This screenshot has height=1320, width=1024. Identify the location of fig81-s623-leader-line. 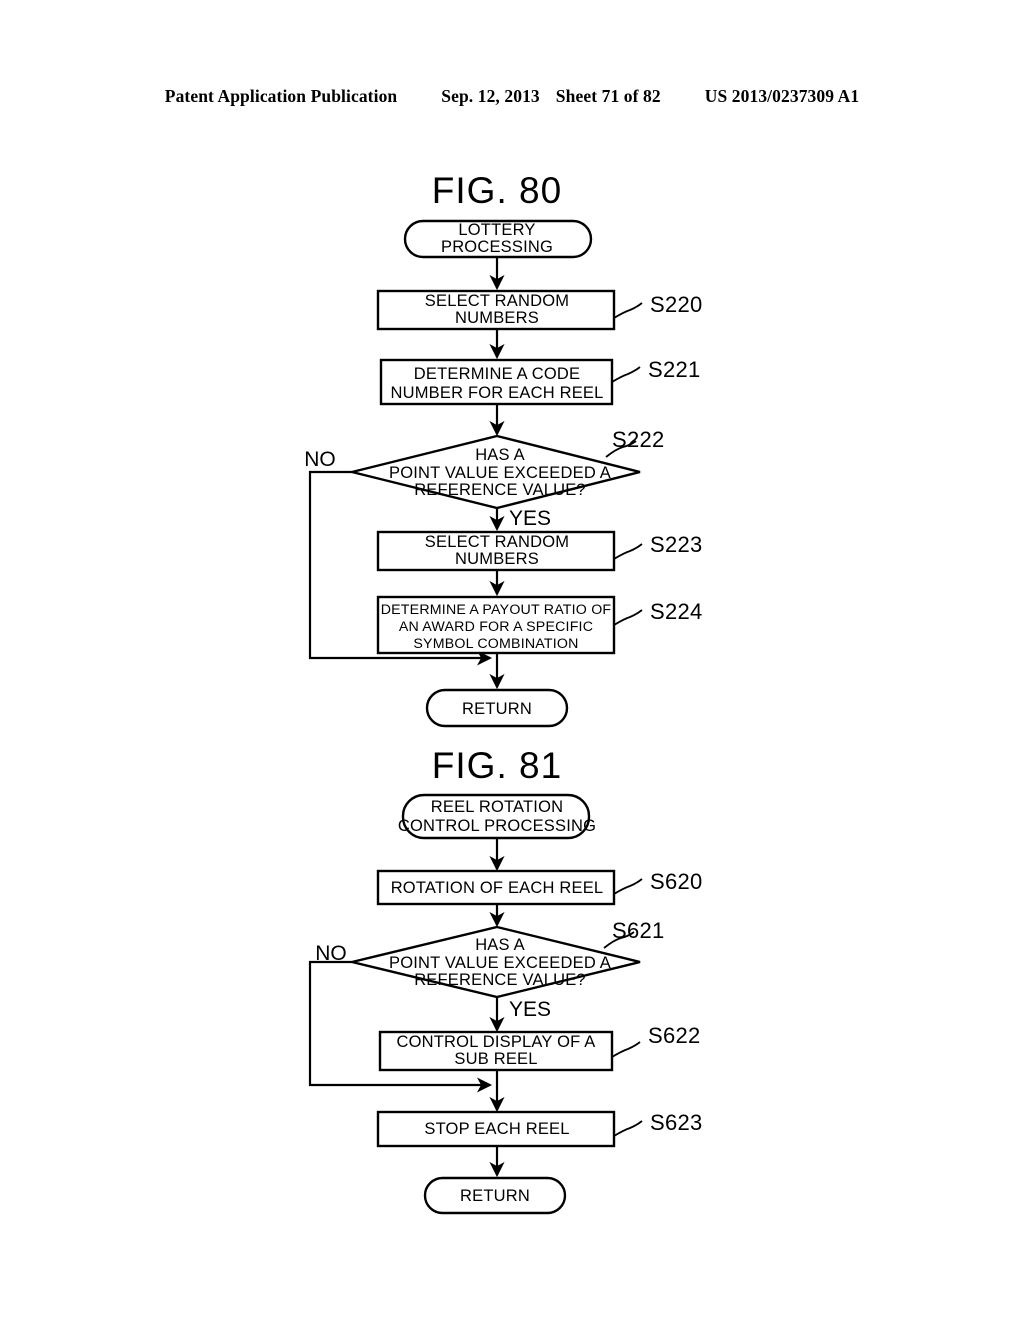
(628, 1128).